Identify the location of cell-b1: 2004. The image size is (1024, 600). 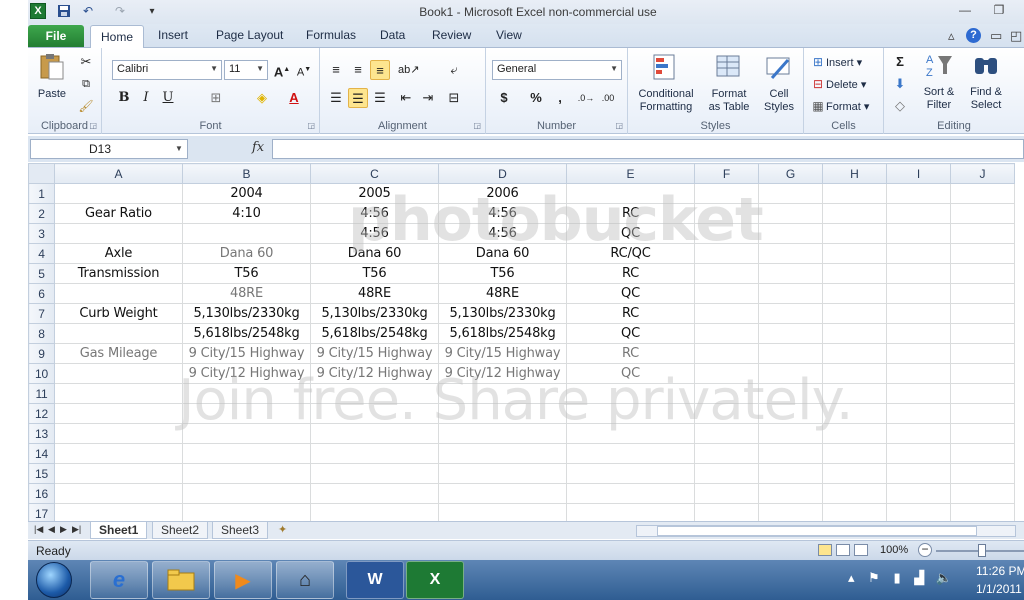
(246, 193).